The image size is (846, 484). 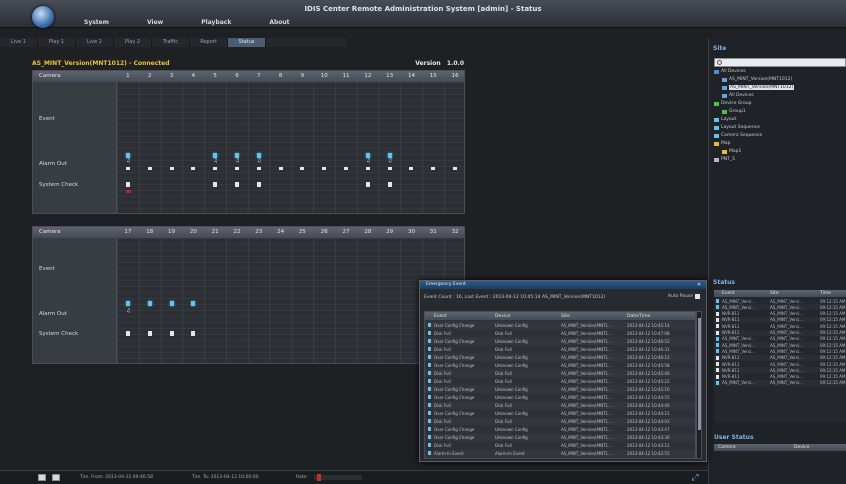 I want to click on event-column-header: Device, so click(x=502, y=316).